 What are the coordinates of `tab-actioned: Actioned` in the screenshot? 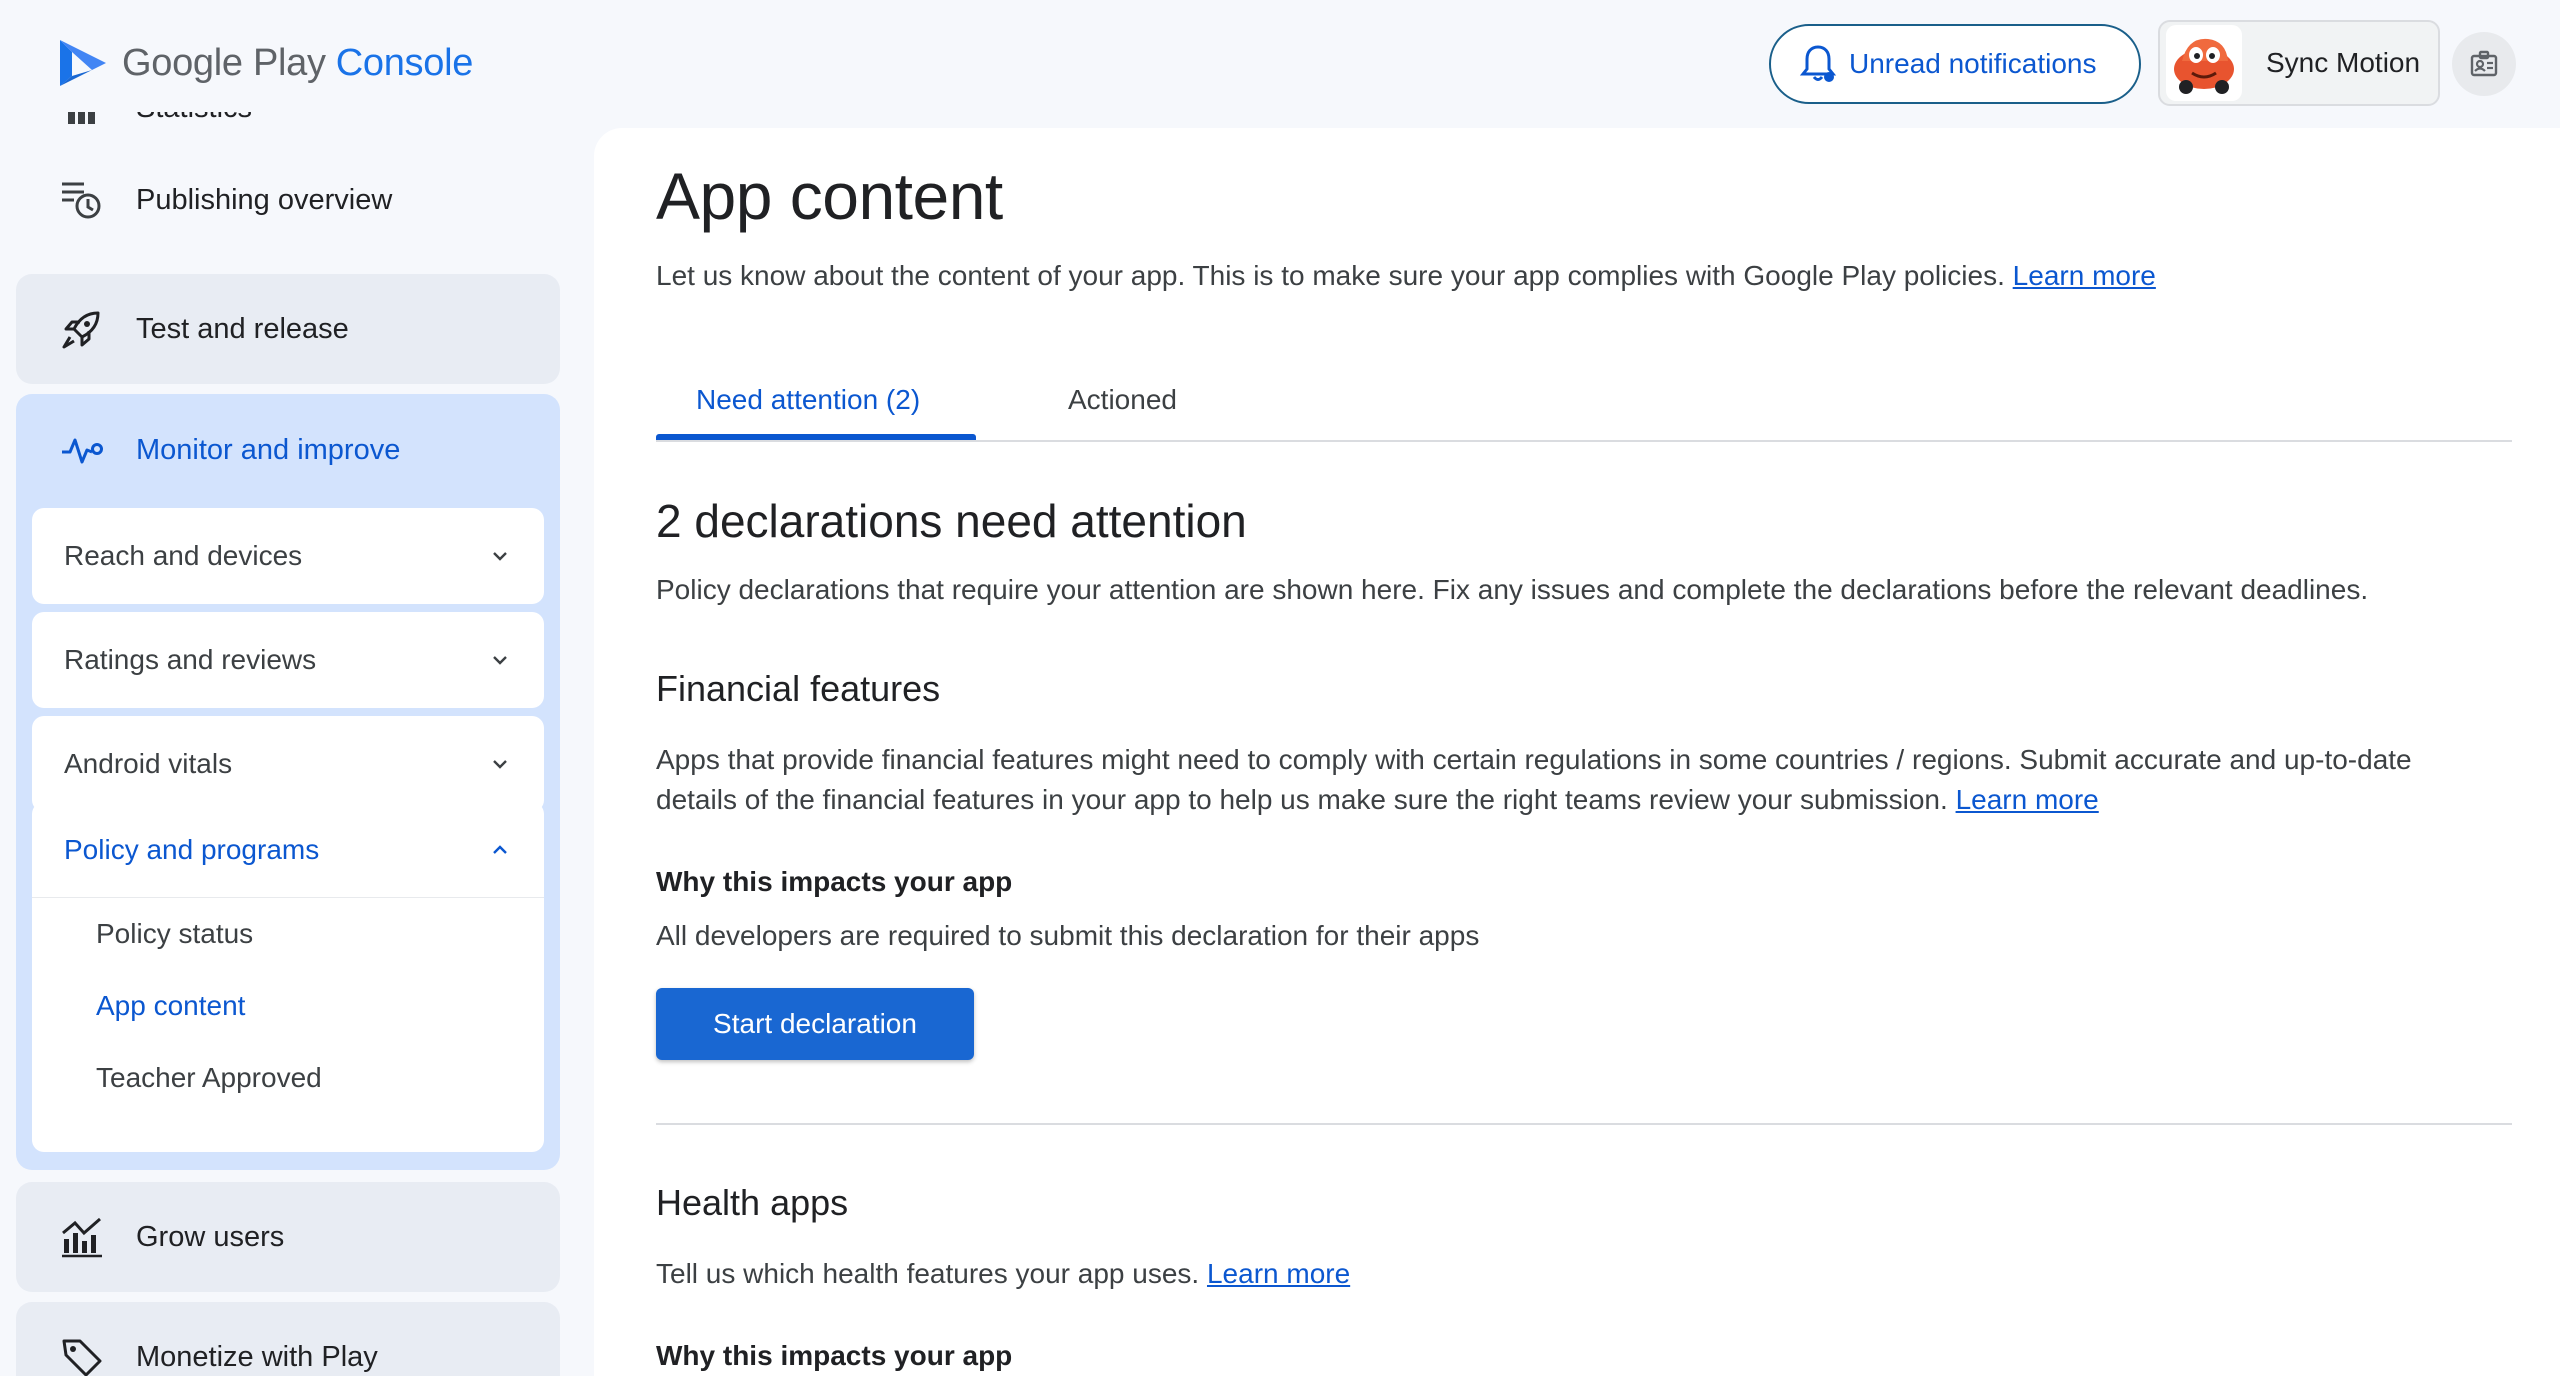 It's located at (1122, 400).